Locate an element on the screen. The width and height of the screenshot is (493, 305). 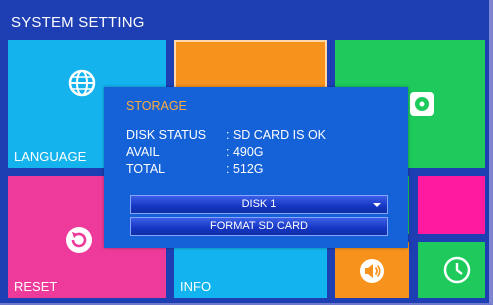
disk-icon is located at coordinates (422, 104).